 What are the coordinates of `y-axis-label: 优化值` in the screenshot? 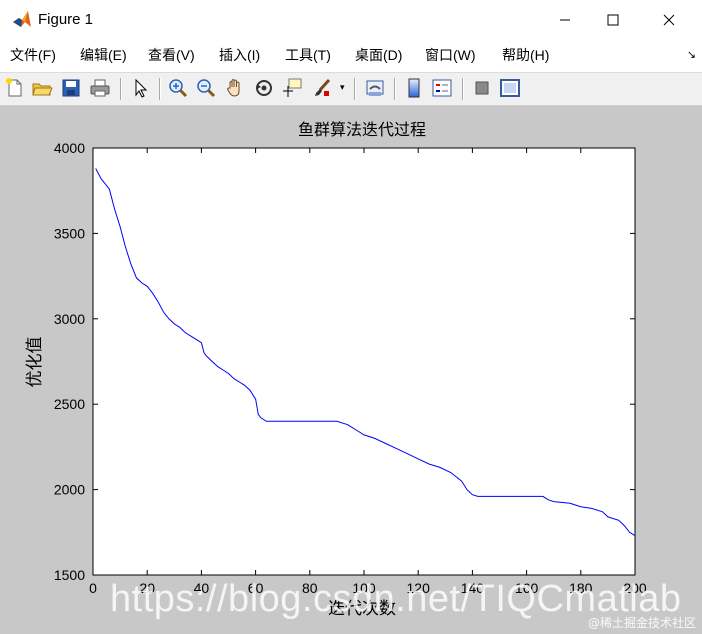 It's located at (34, 362).